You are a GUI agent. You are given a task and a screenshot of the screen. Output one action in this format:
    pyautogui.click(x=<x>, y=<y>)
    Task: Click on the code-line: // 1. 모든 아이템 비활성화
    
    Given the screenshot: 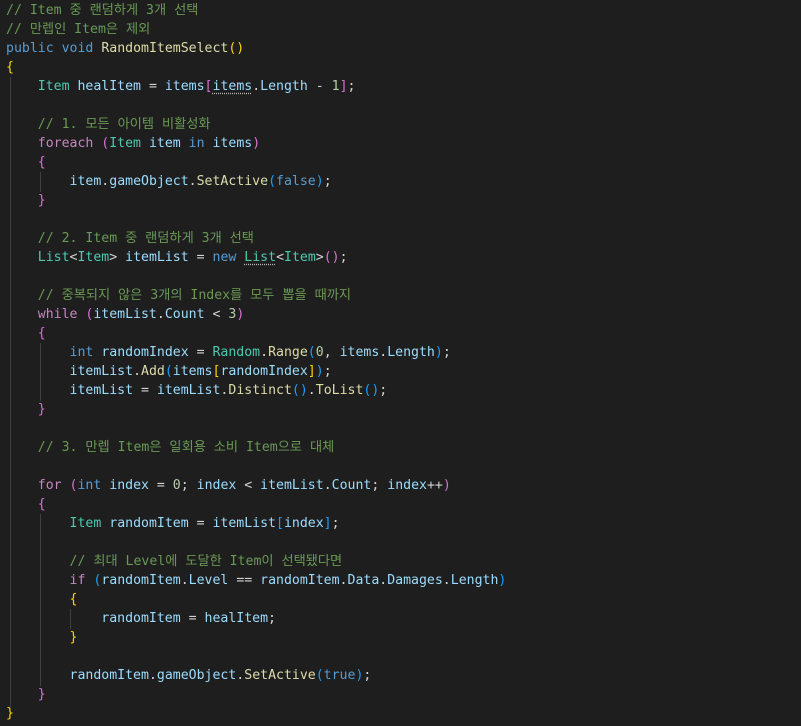 What is the action you would take?
    pyautogui.click(x=108, y=124)
    